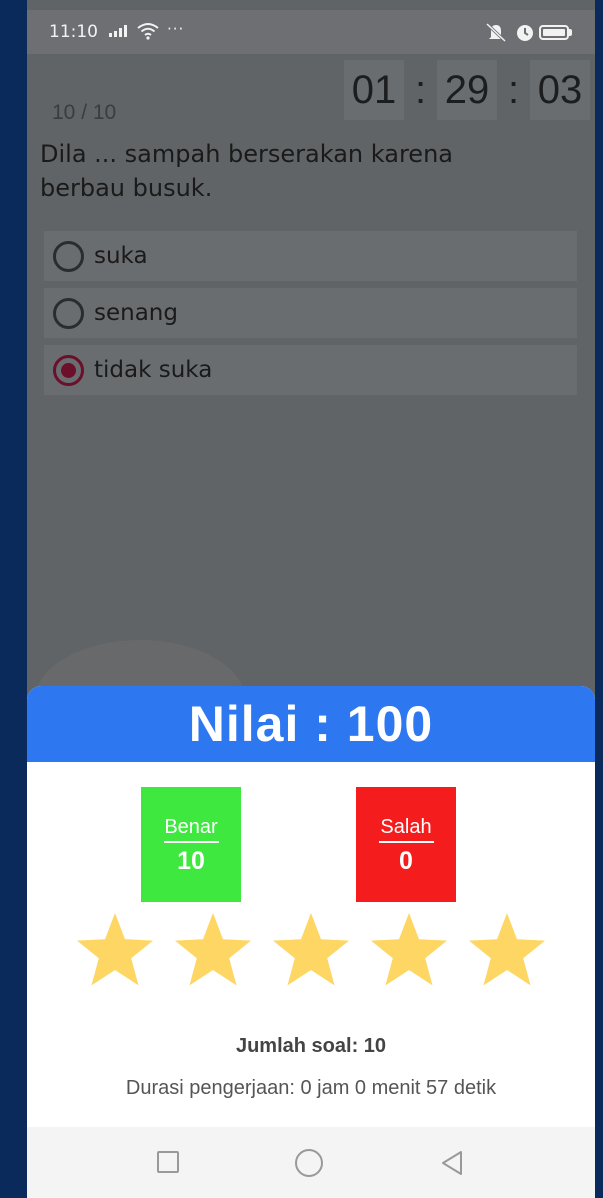 This screenshot has width=603, height=1198. I want to click on timer-hours: 01, so click(374, 90).